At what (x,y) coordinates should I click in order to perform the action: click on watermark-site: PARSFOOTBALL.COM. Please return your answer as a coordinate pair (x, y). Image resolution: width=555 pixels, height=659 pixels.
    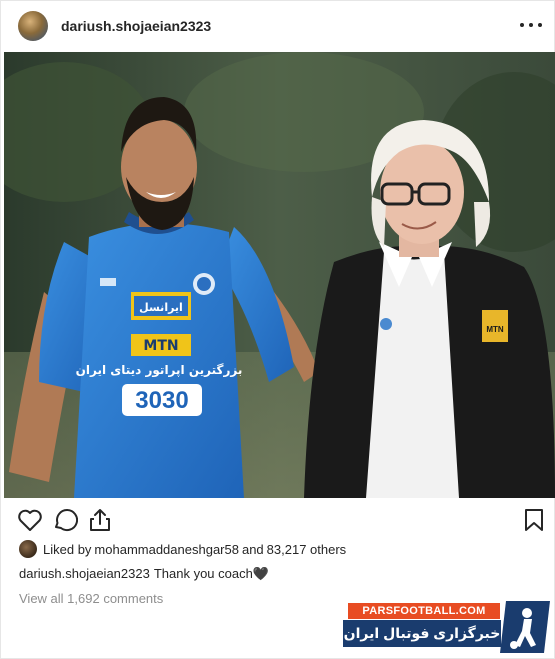
    Looking at the image, I should click on (424, 611).